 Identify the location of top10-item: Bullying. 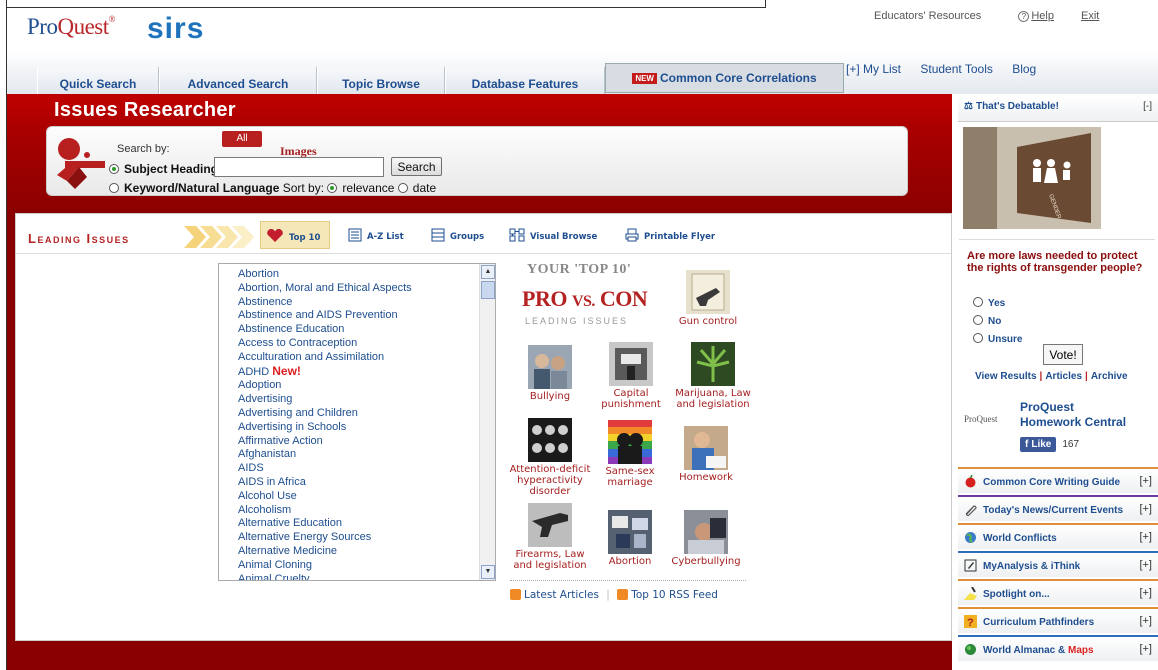
(550, 373).